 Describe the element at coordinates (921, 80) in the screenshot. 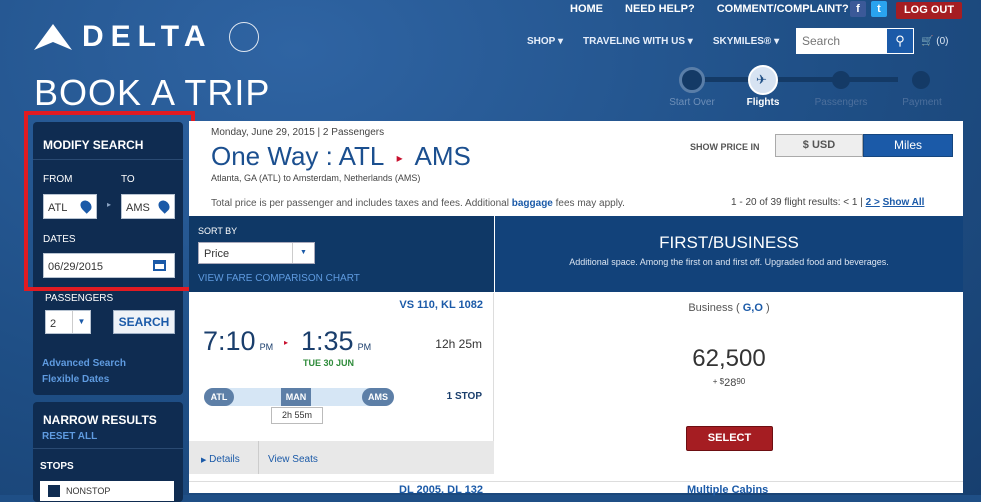

I see `payment-step-dot` at that location.